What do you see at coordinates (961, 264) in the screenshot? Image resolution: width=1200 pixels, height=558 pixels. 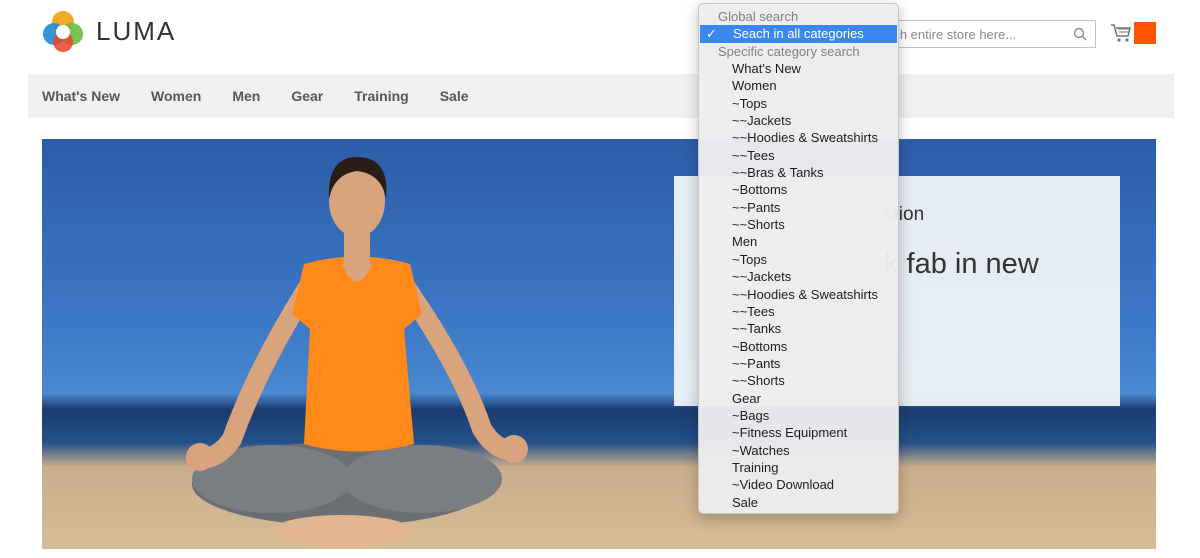 I see `promo-title: k fab in new` at bounding box center [961, 264].